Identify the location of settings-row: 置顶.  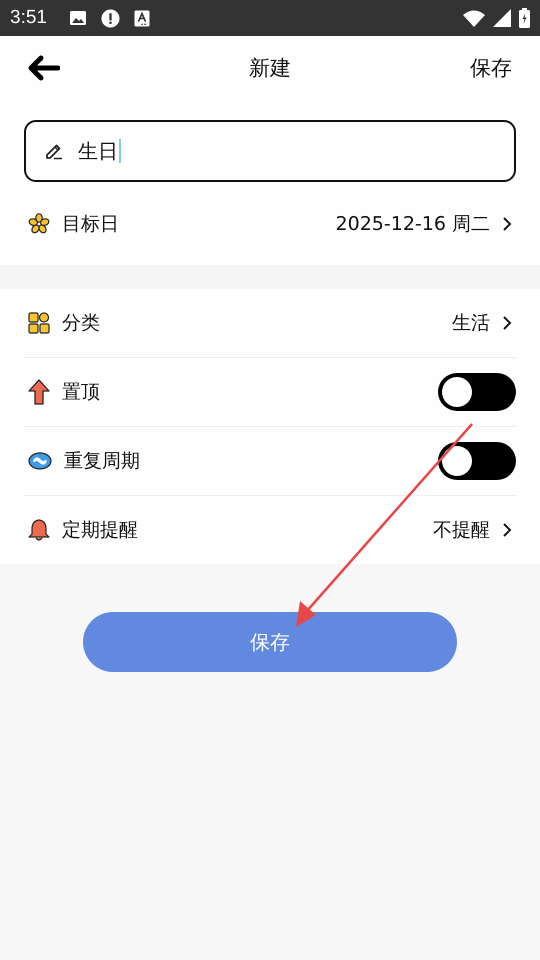
(270, 392).